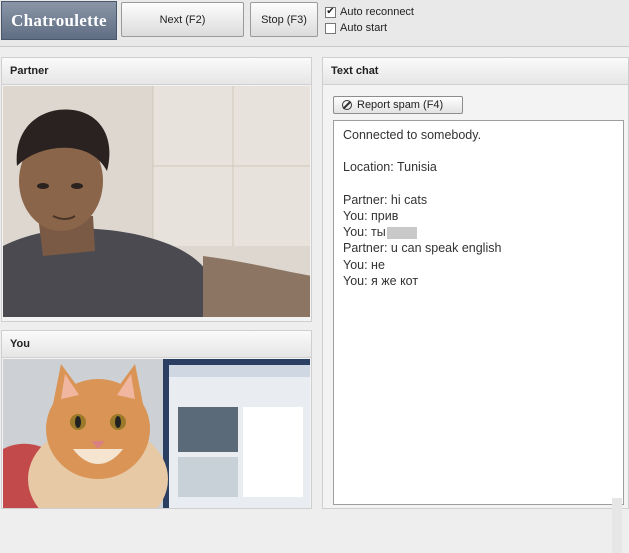  Describe the element at coordinates (478, 232) in the screenshot. I see `chat-message: You: ты` at that location.